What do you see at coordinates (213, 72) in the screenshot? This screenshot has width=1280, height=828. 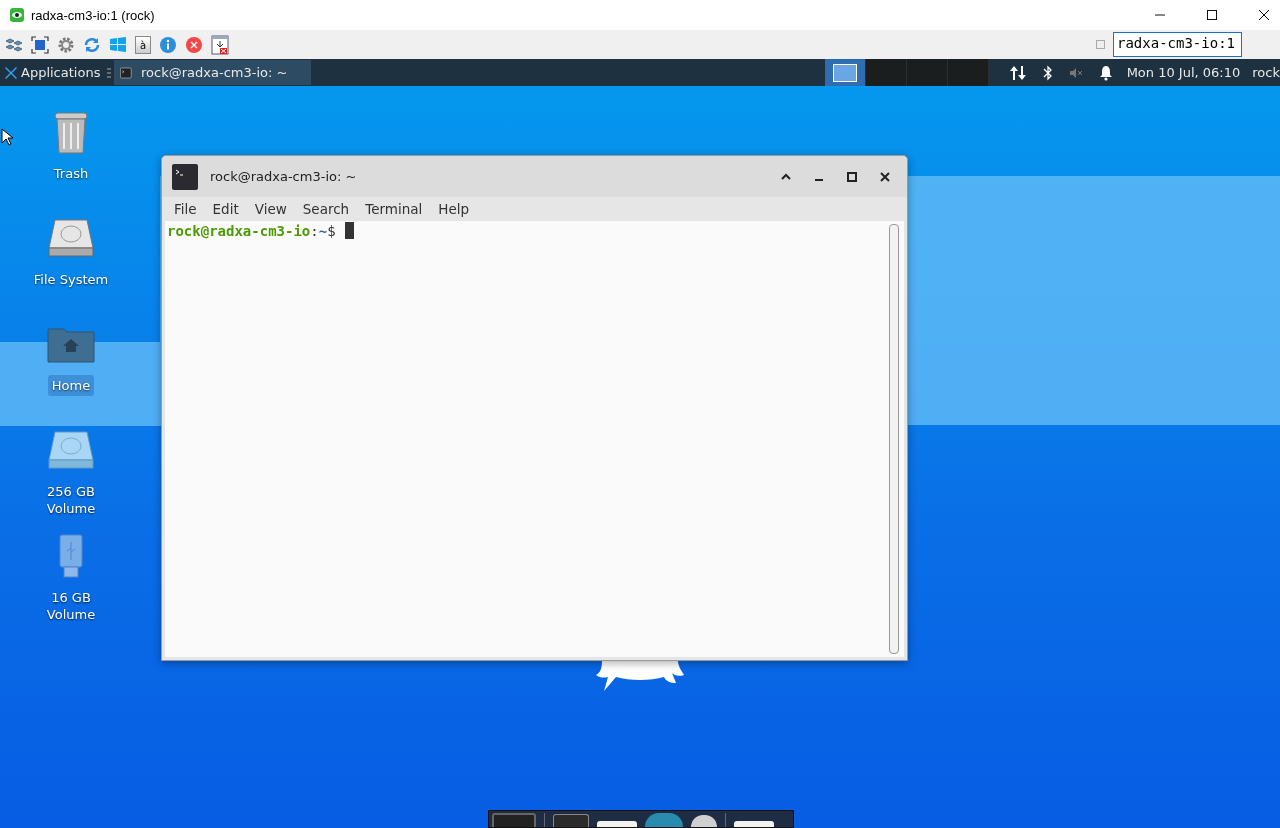 I see `taskbar-button: rock@radxa-cm3-io: ~` at bounding box center [213, 72].